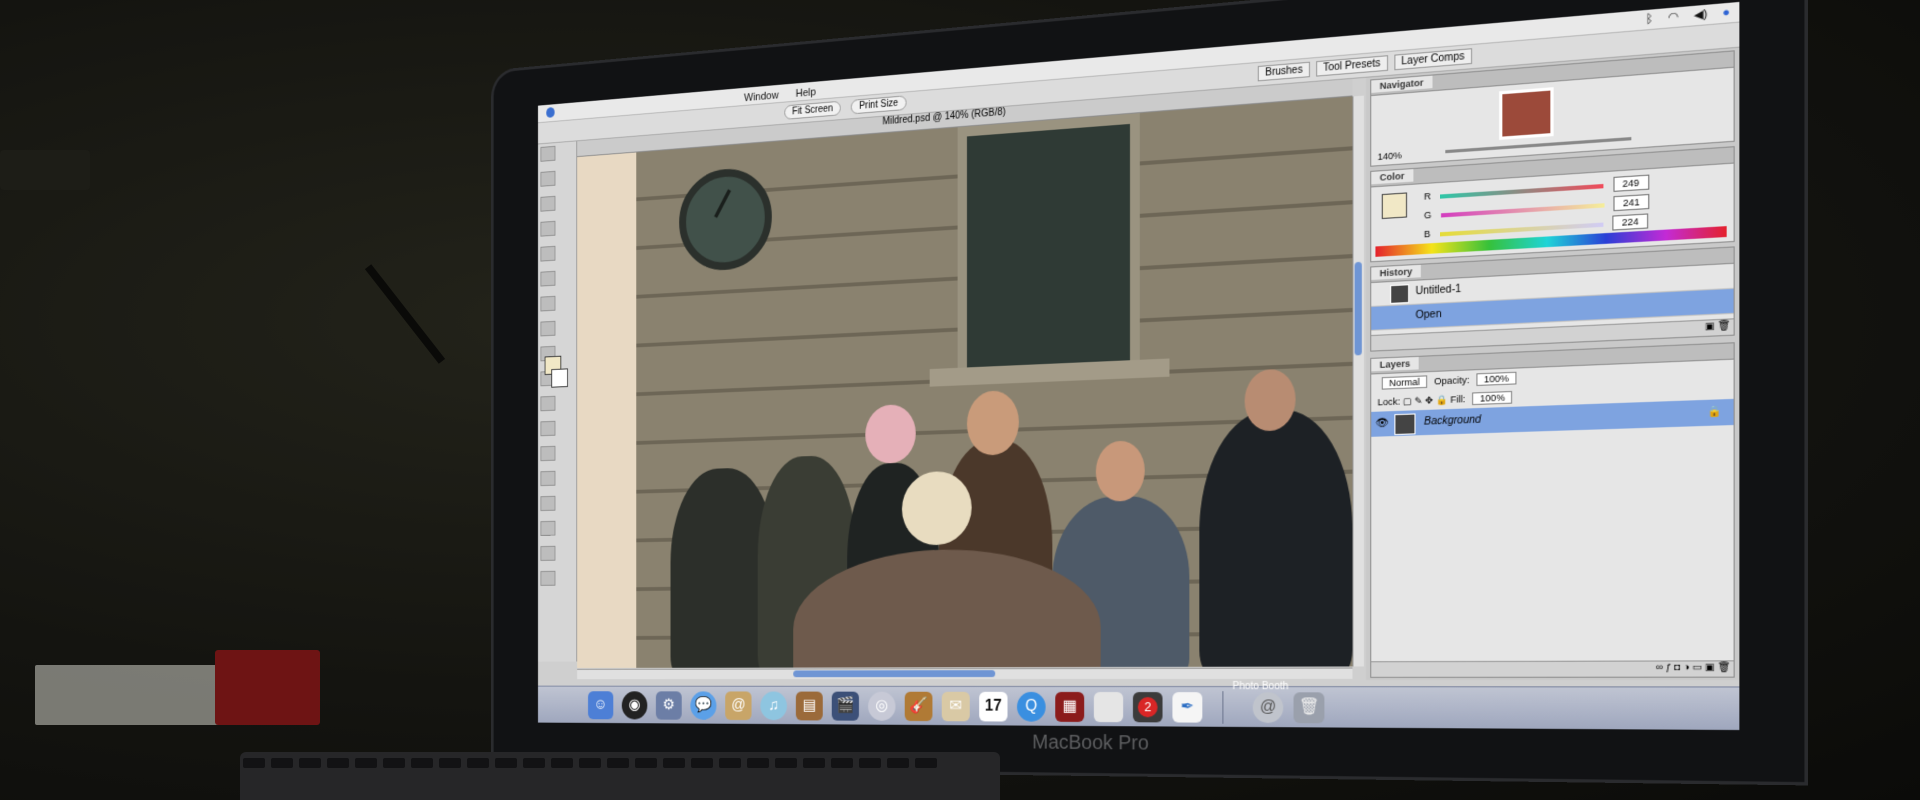  Describe the element at coordinates (1701, 15) in the screenshot. I see `volume-icon: ◀)` at that location.